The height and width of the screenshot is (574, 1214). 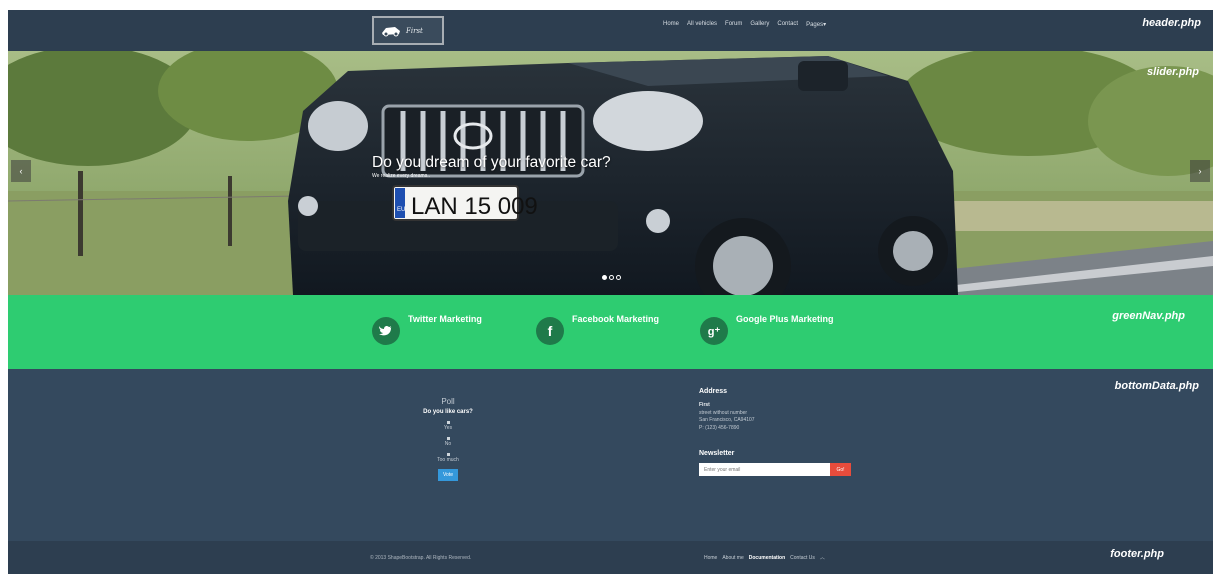 What do you see at coordinates (445, 319) in the screenshot?
I see `twitter-marketing-label: Twitter Marketing` at bounding box center [445, 319].